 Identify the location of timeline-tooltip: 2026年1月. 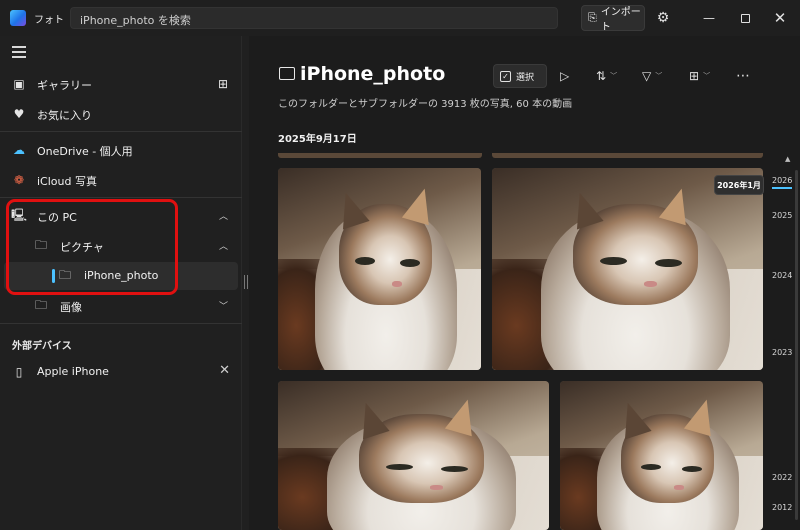
(739, 185).